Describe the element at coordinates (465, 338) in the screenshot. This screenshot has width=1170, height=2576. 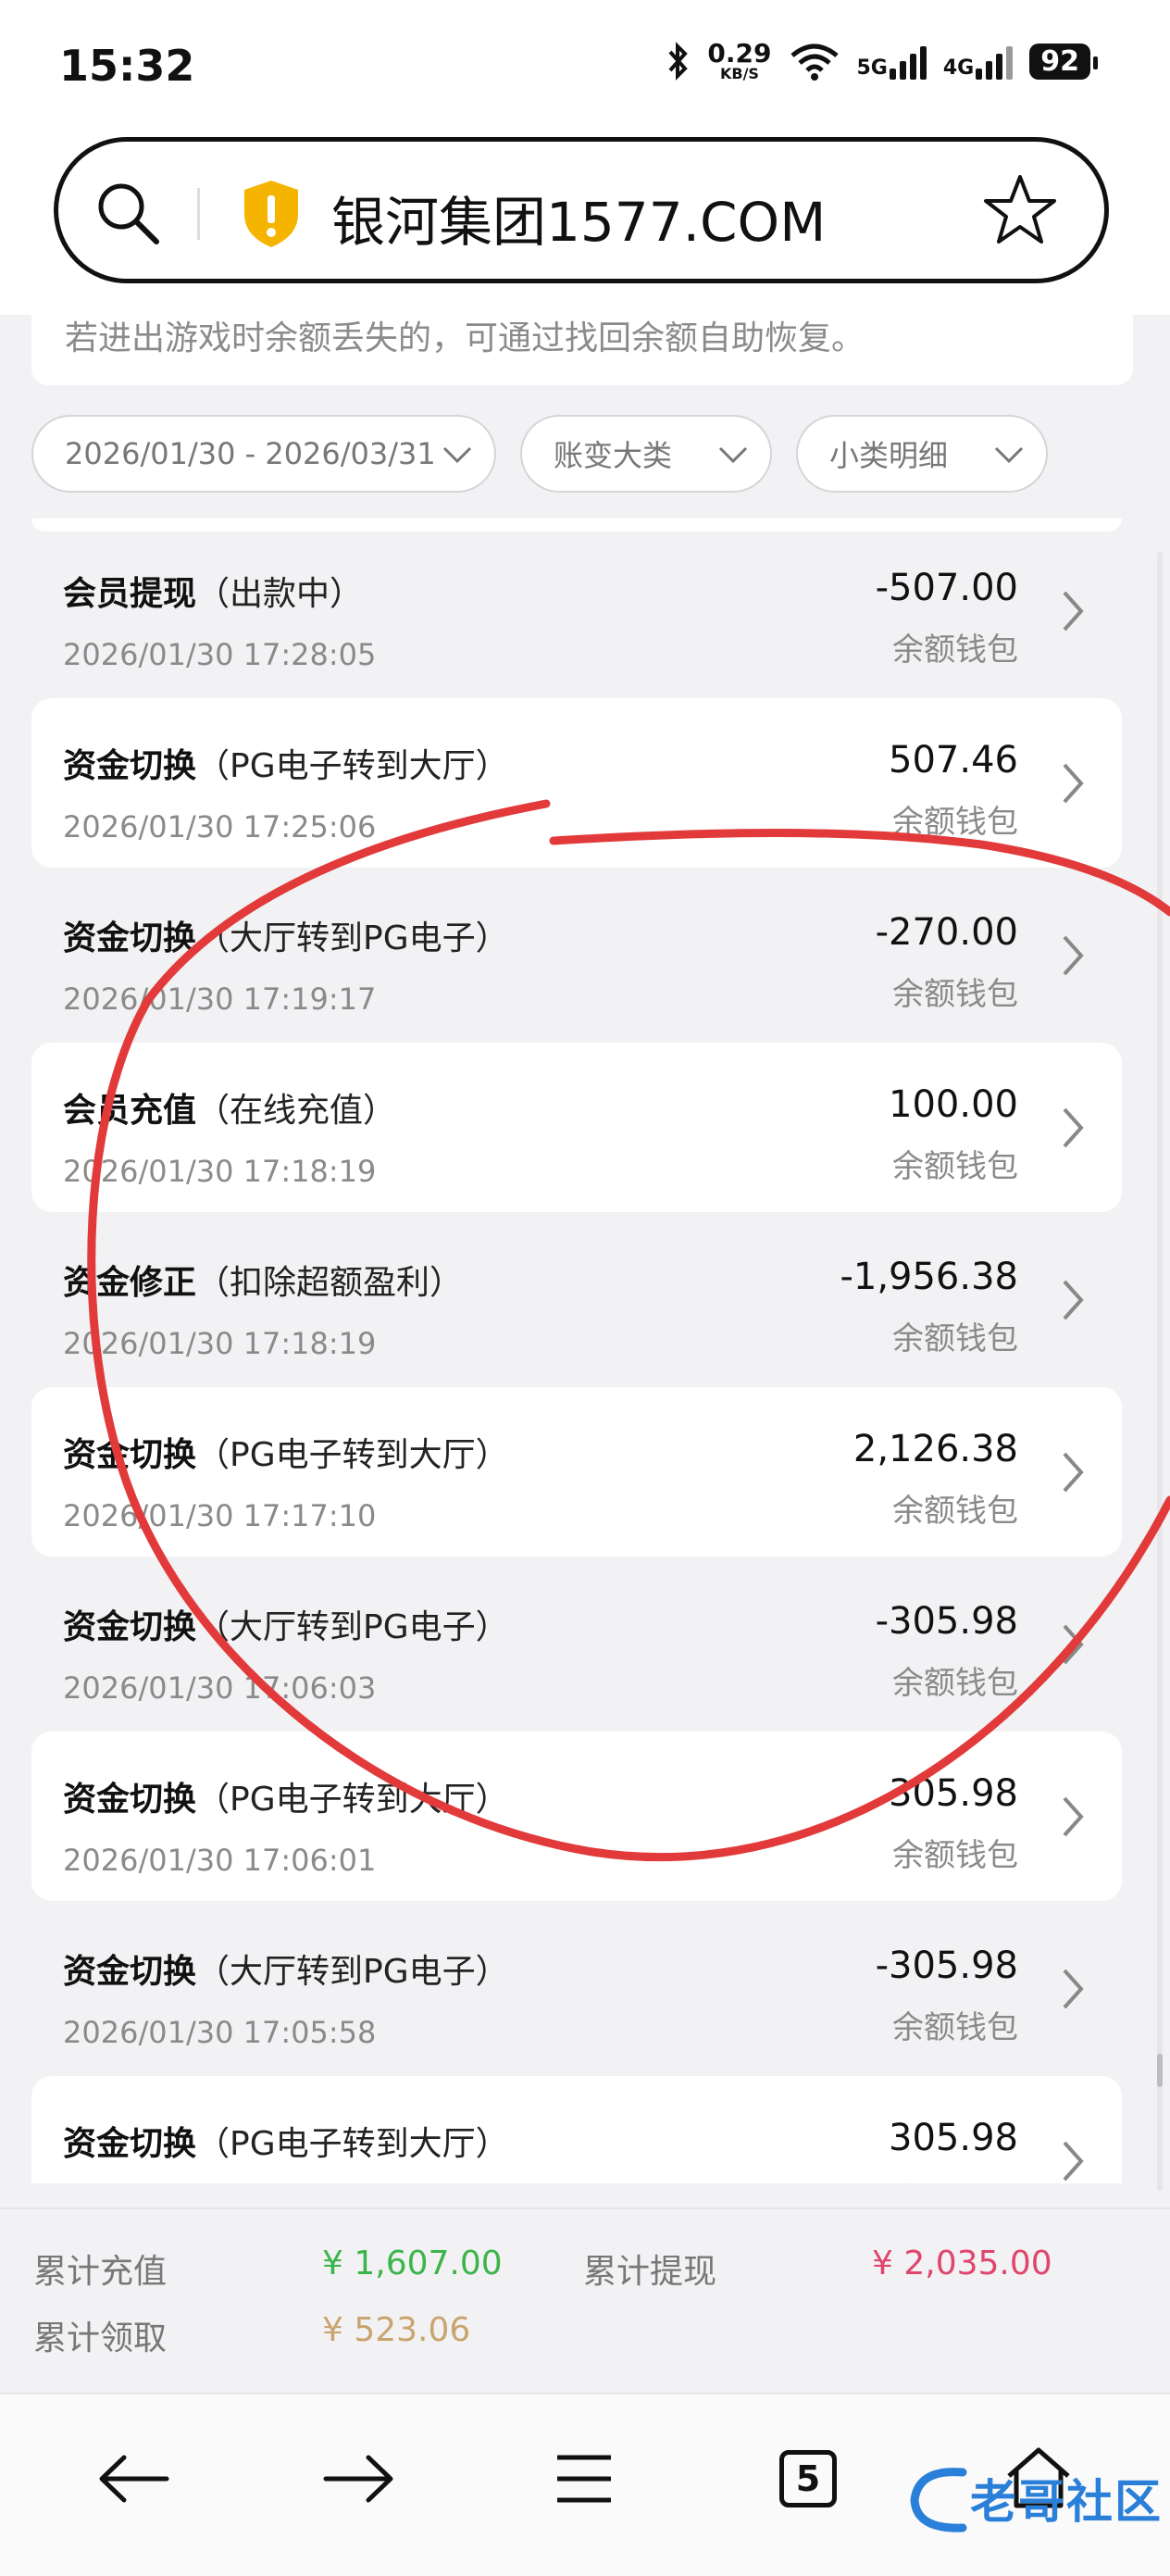
I see `notice-text: 若进出游戏时余额丢失的，可通过找回余额自助恢复。` at that location.